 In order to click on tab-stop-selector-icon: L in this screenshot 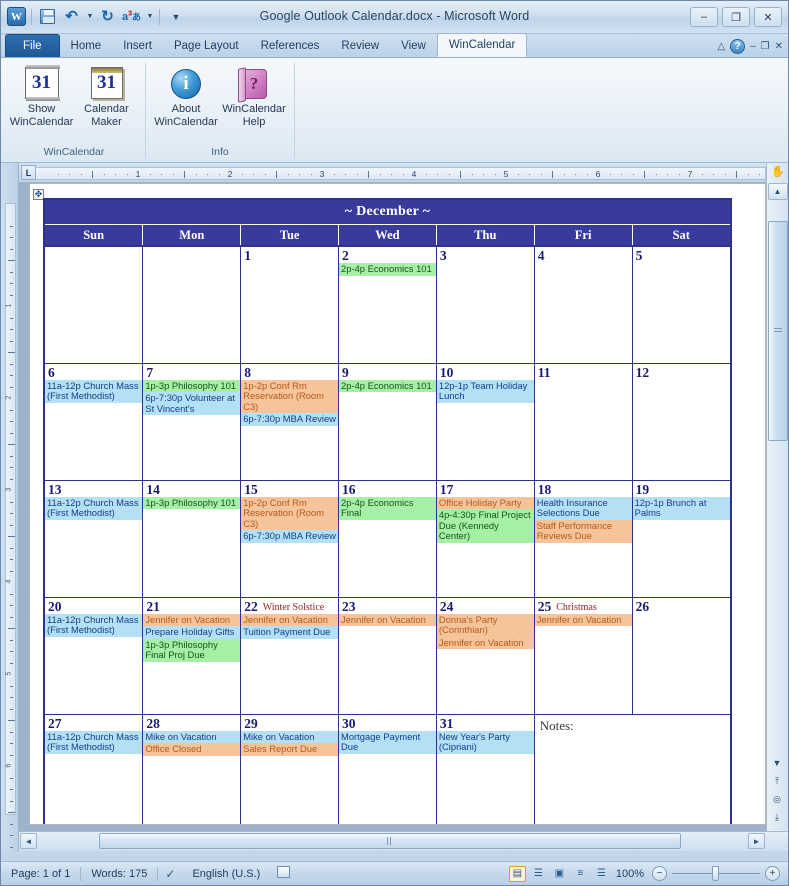, I will do `click(28, 172)`.